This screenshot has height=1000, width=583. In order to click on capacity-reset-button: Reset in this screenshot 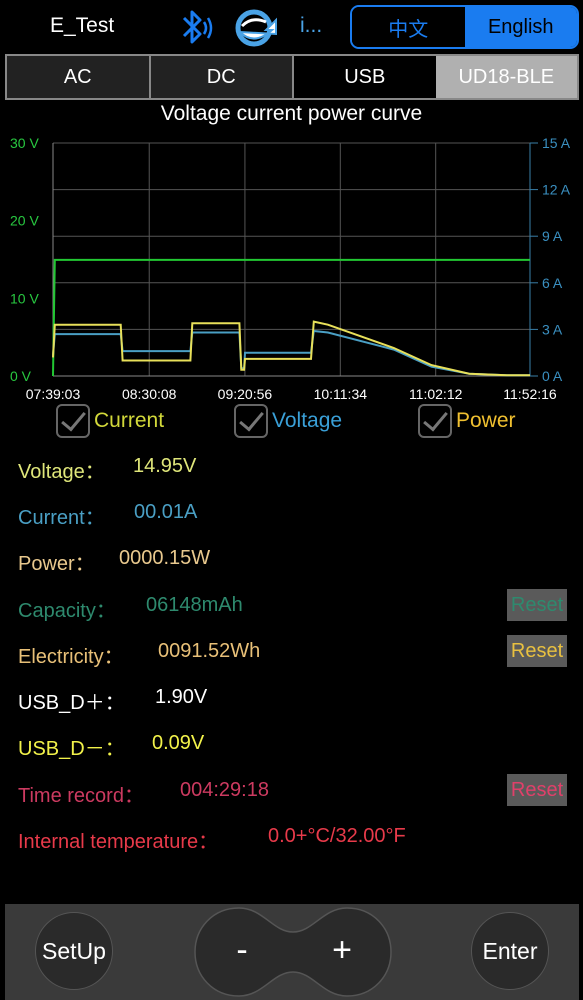, I will do `click(537, 605)`.